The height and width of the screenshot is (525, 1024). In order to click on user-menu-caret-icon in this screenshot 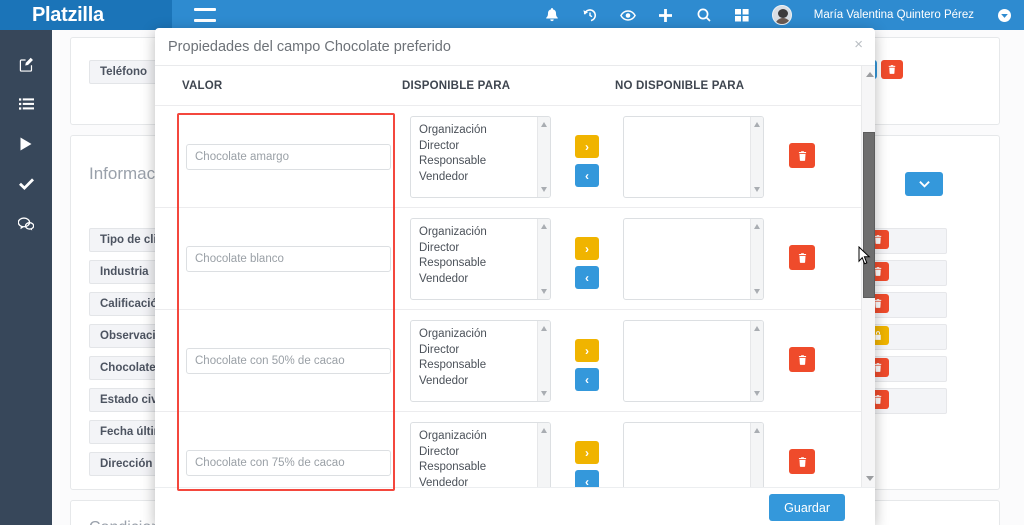, I will do `click(1004, 15)`.